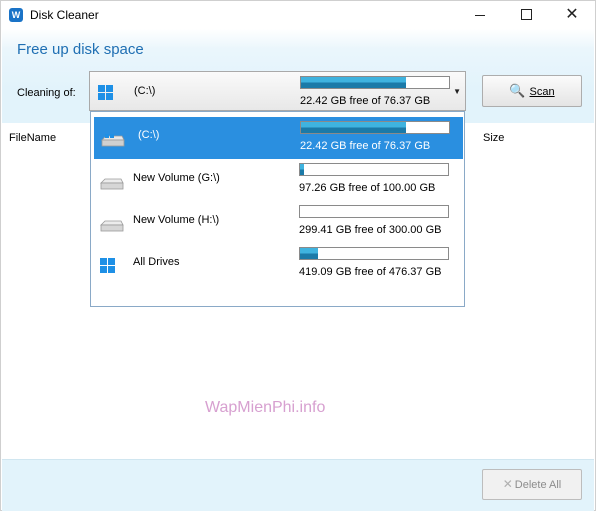  Describe the element at coordinates (145, 91) in the screenshot. I see `selected-drive-name: (C:\)` at that location.